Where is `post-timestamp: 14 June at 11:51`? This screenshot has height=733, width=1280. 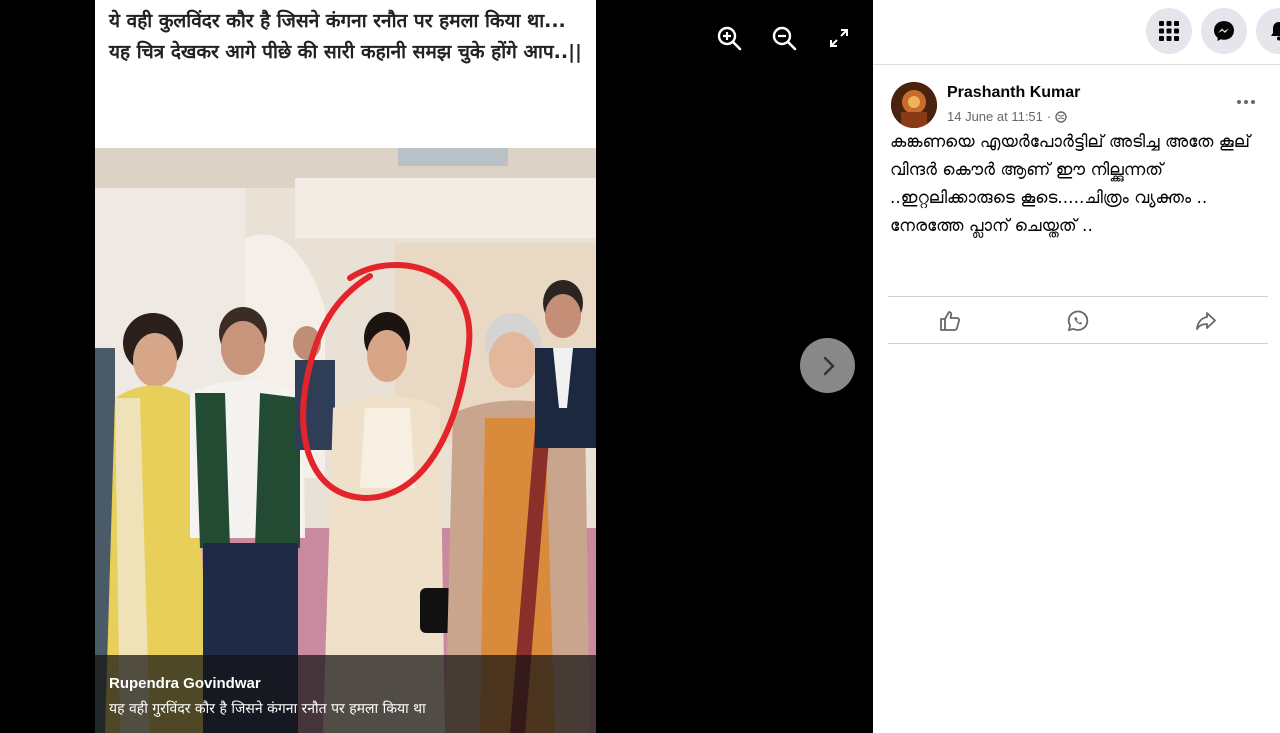
post-timestamp: 14 June at 11:51 is located at coordinates (995, 116).